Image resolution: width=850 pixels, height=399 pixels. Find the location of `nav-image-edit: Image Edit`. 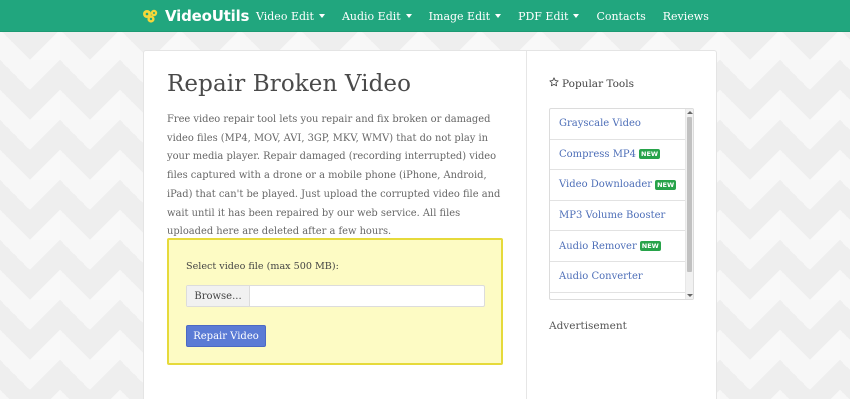

nav-image-edit: Image Edit is located at coordinates (465, 16).